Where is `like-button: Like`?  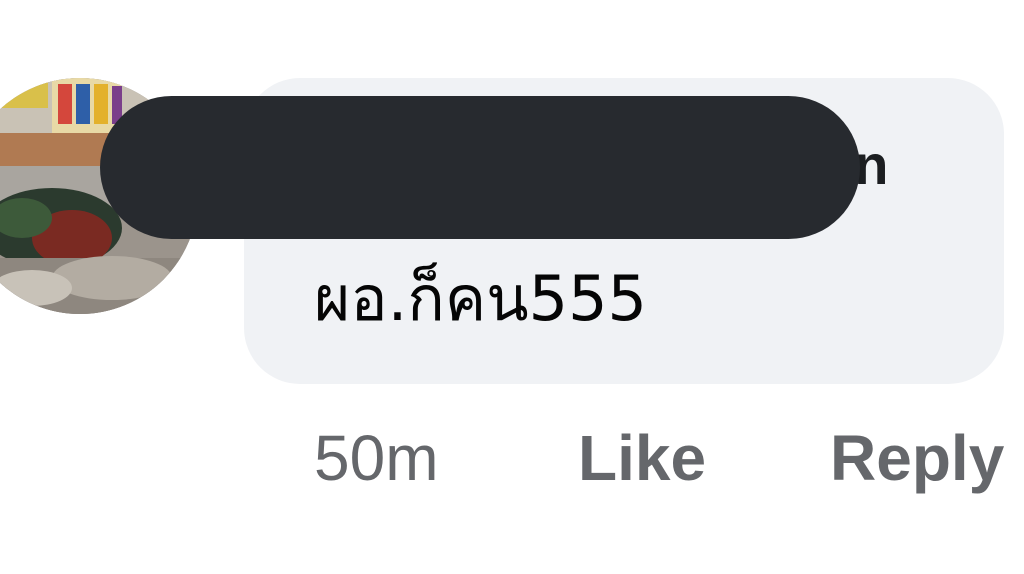 like-button: Like is located at coordinates (642, 459).